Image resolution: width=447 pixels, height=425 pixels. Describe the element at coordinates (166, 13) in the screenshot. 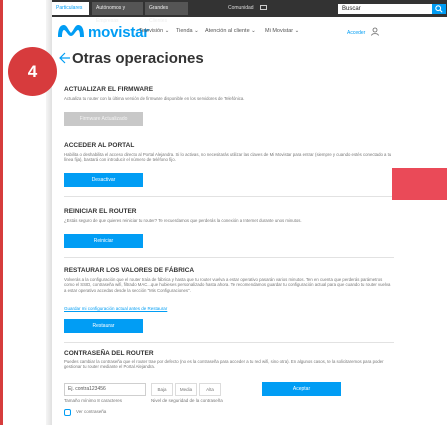

I see `segment-grandes-clientes: Grandes Clientes` at that location.